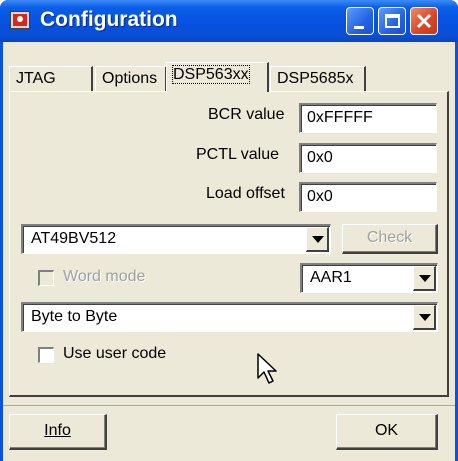 The image size is (458, 461). What do you see at coordinates (176, 239) in the screenshot?
I see `flash-device-select: AT49BV512` at bounding box center [176, 239].